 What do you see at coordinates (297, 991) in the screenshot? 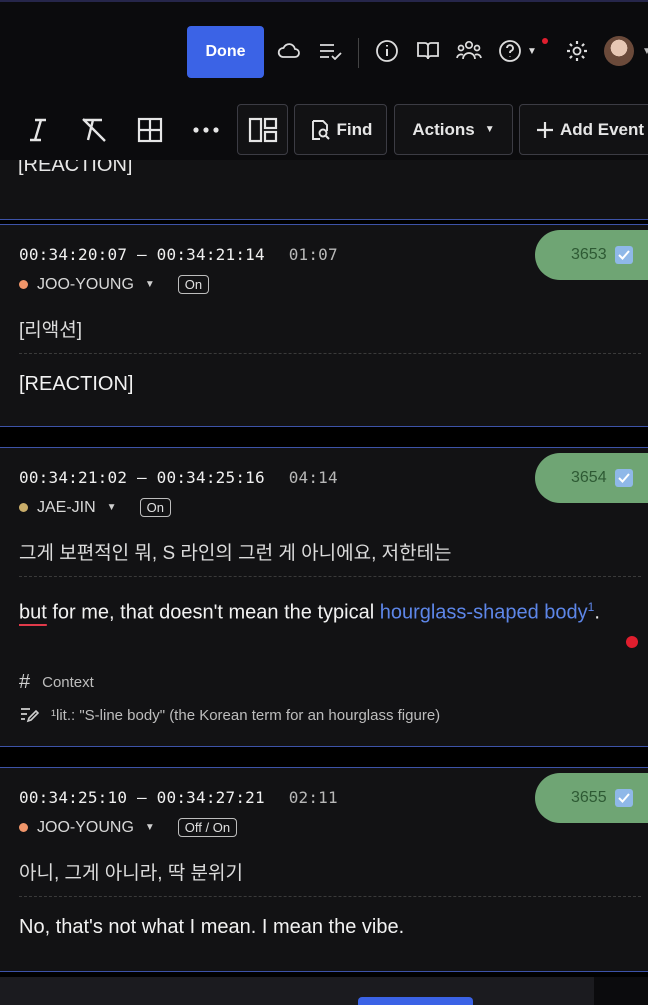
I see `bottom-panel-bar` at bounding box center [297, 991].